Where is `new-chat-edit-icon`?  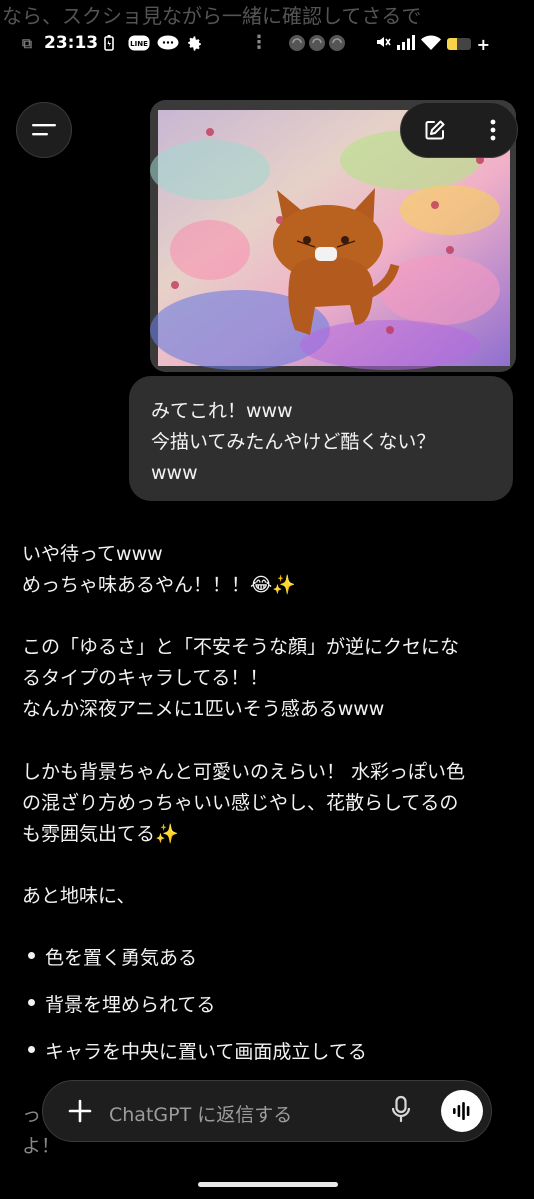
new-chat-edit-icon is located at coordinates (434, 130).